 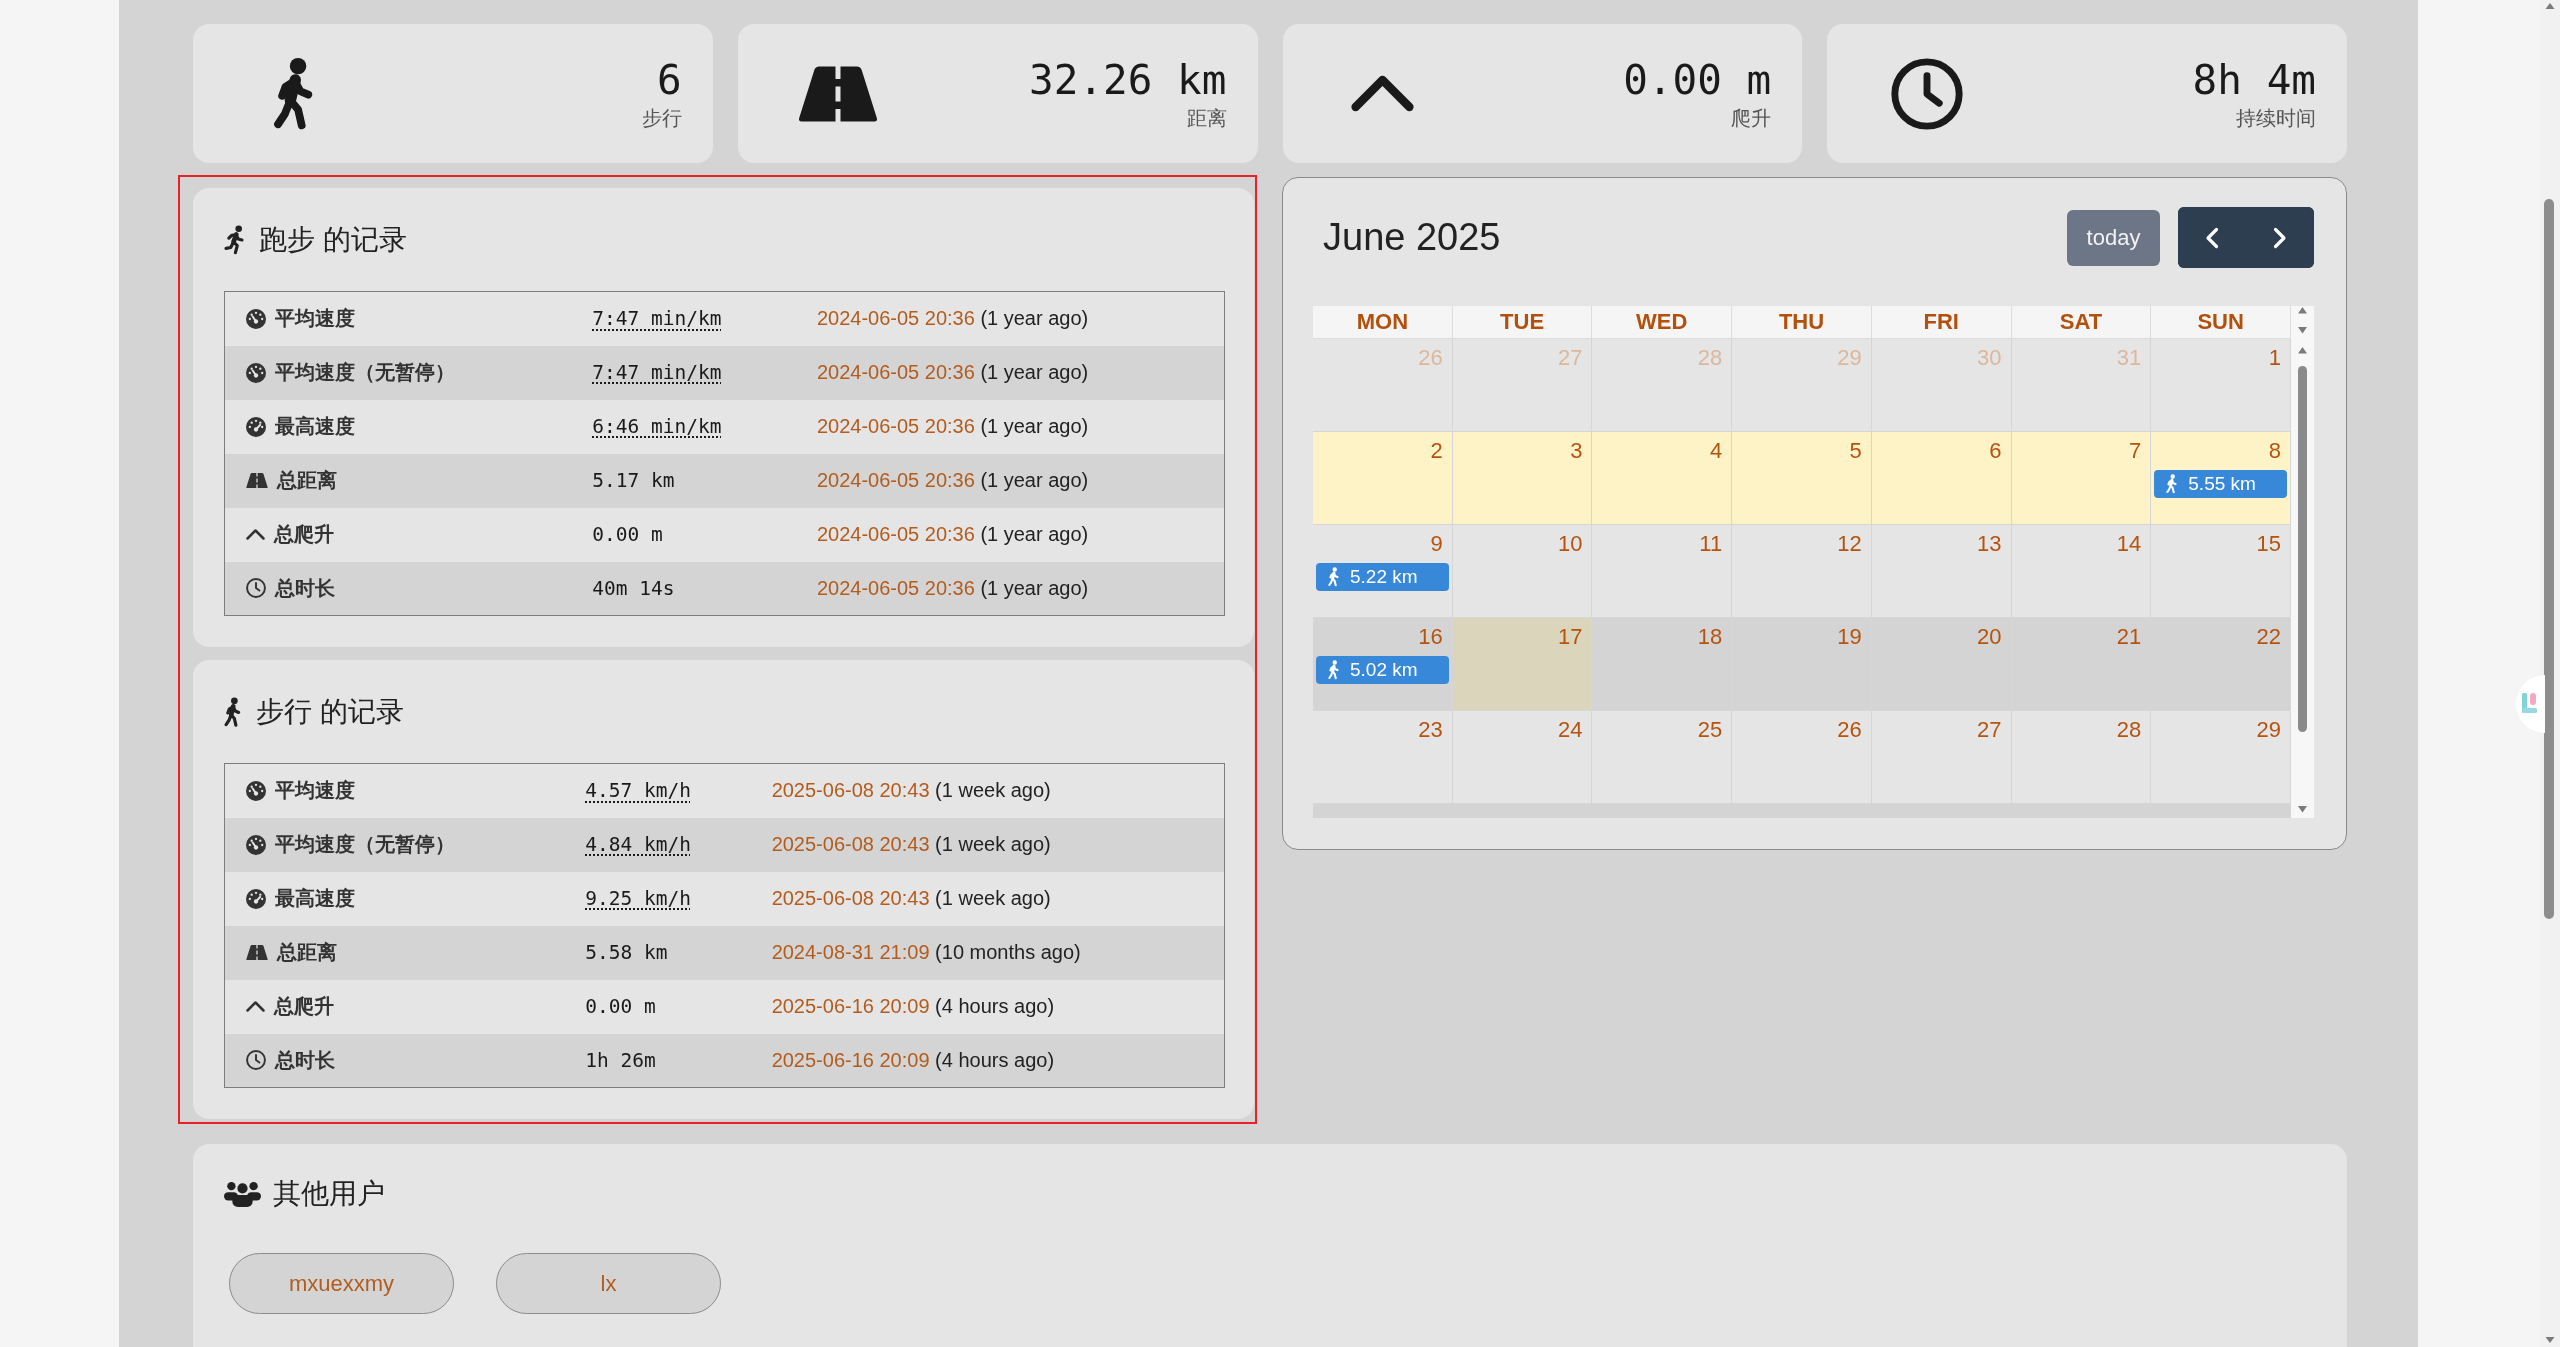 I want to click on calendar-day-cell: 11, so click(x=1662, y=571).